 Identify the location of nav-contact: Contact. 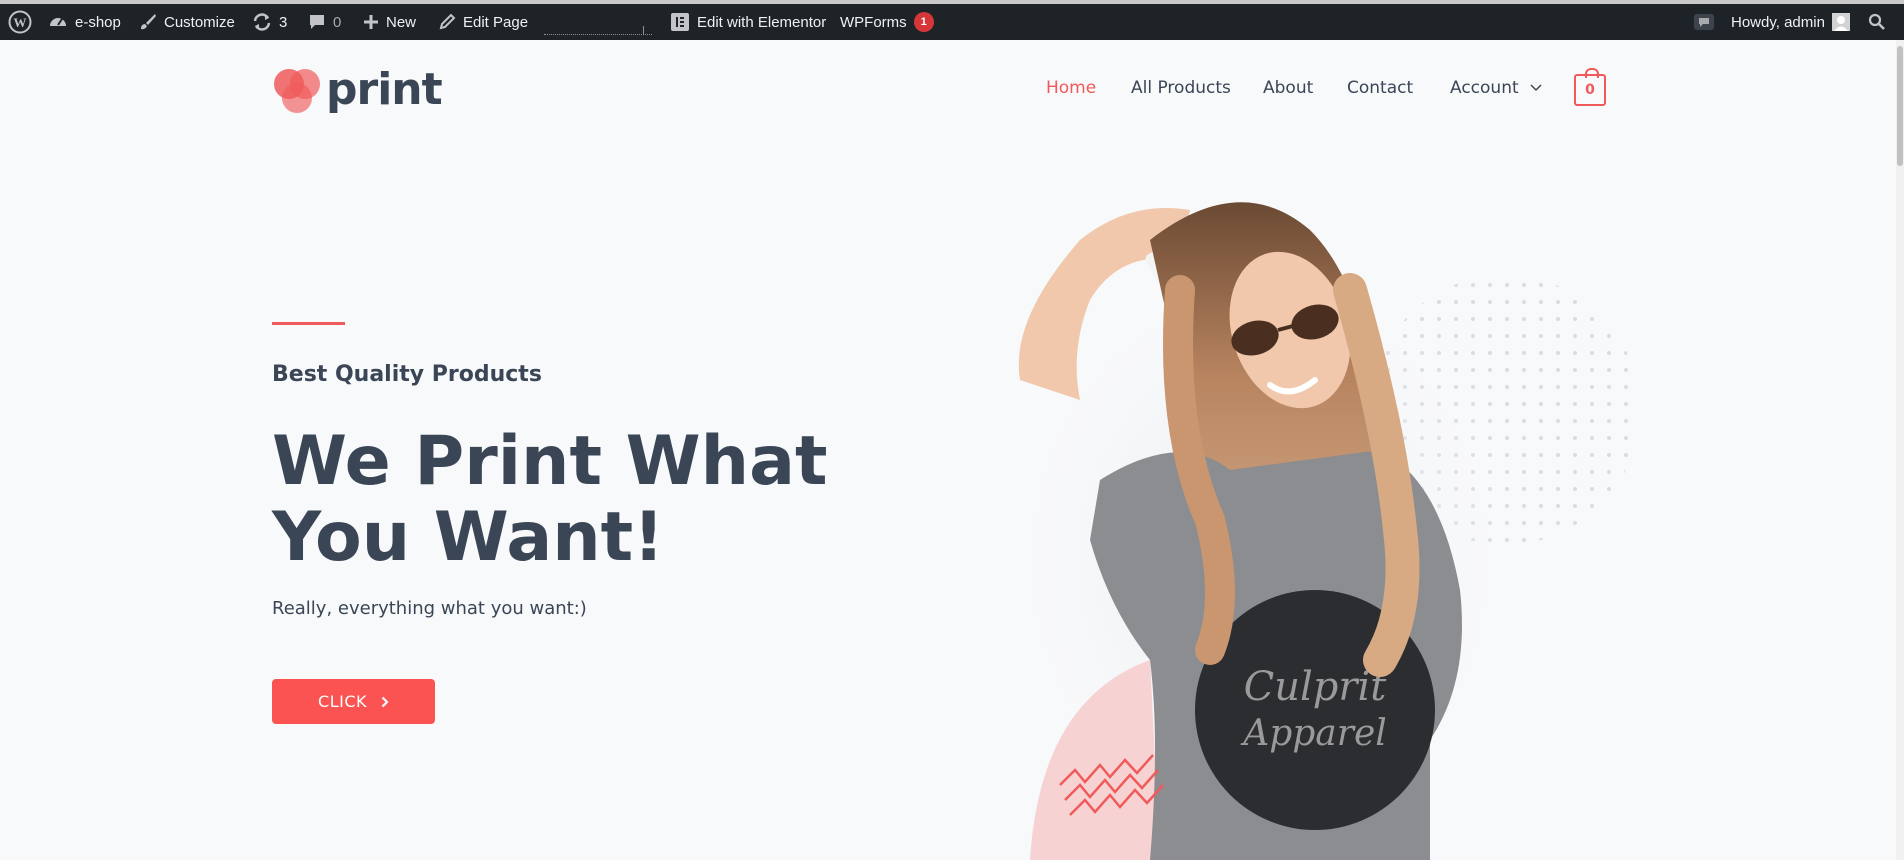
(1380, 88).